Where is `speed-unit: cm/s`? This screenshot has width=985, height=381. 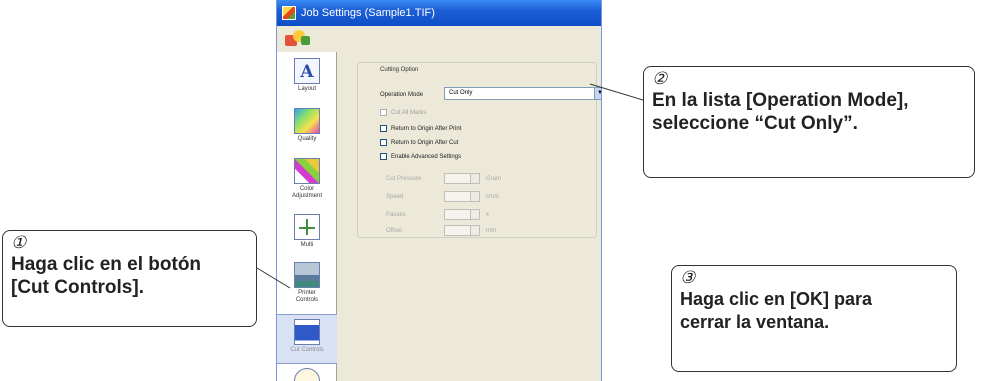
speed-unit: cm/s is located at coordinates (492, 197).